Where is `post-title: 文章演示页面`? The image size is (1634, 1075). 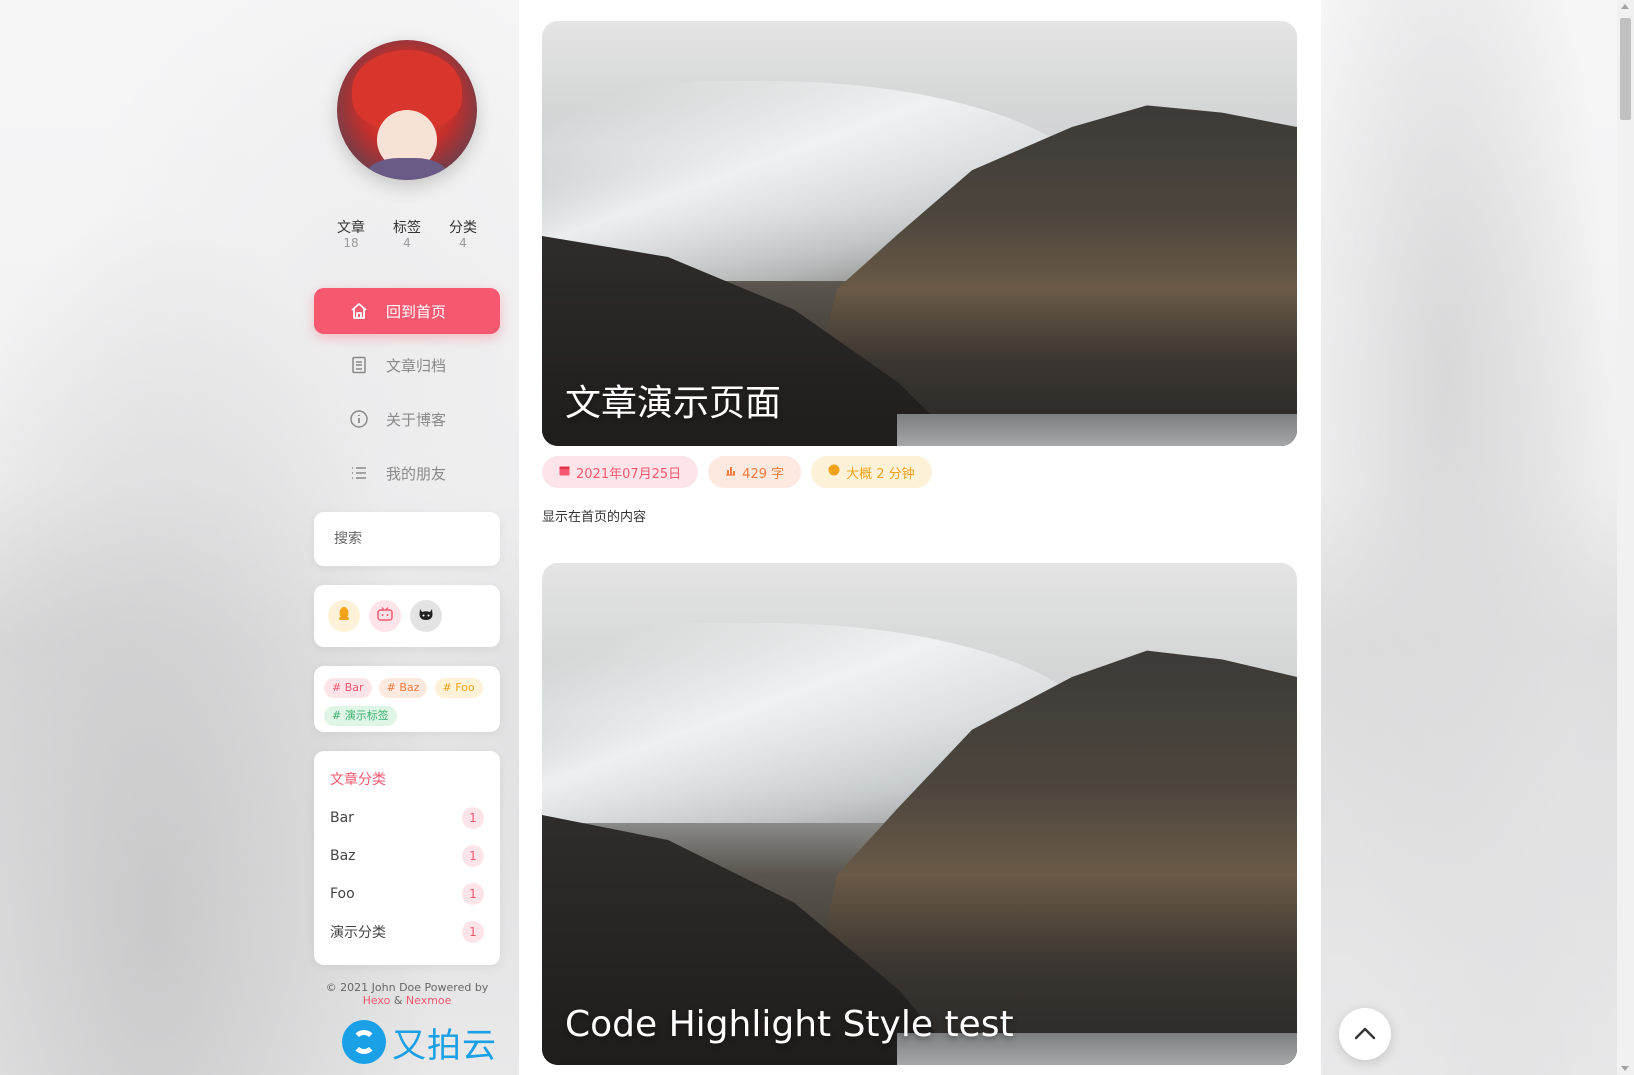 post-title: 文章演示页面 is located at coordinates (673, 400).